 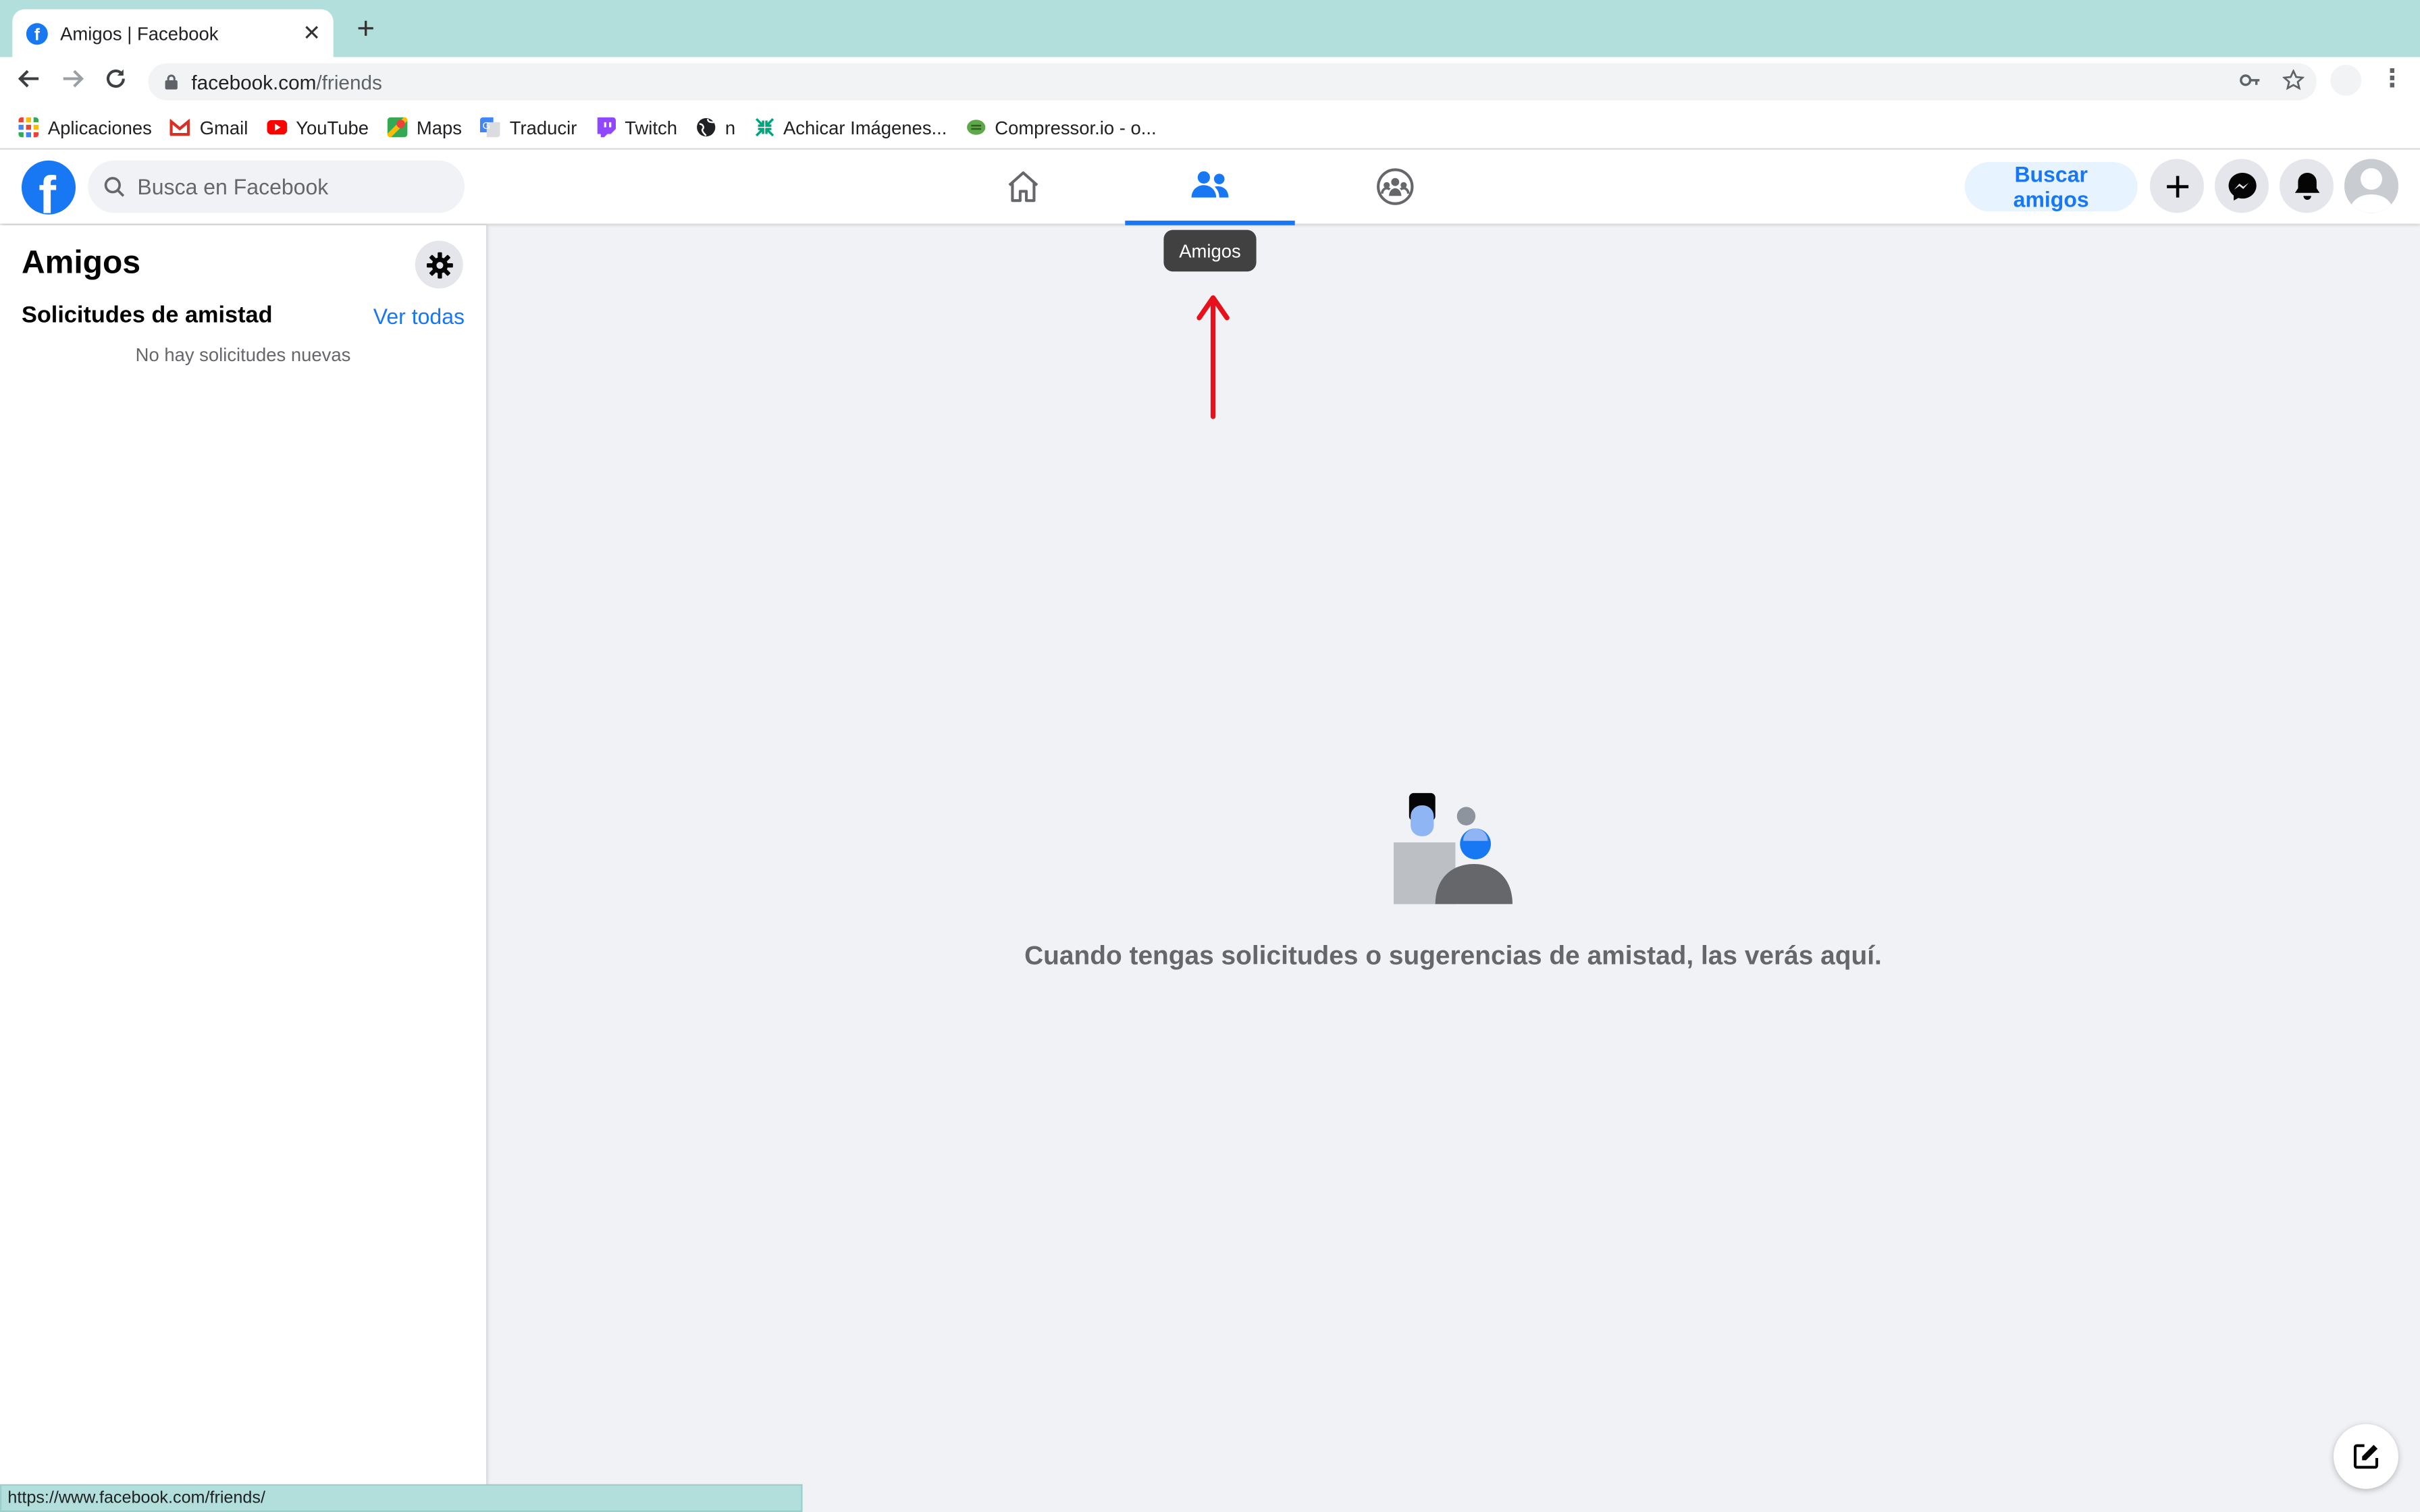 What do you see at coordinates (1210, 184) in the screenshot?
I see `friends-icon` at bounding box center [1210, 184].